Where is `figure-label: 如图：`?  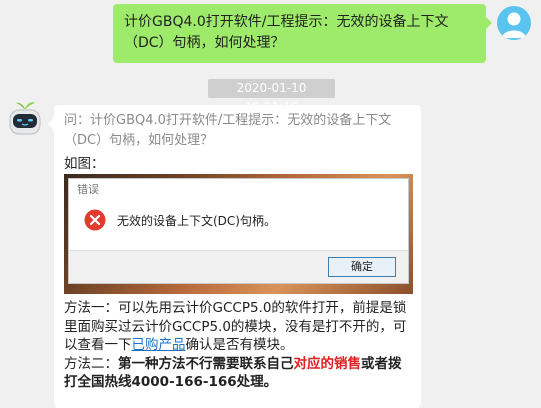
figure-label: 如图： is located at coordinates (84, 164).